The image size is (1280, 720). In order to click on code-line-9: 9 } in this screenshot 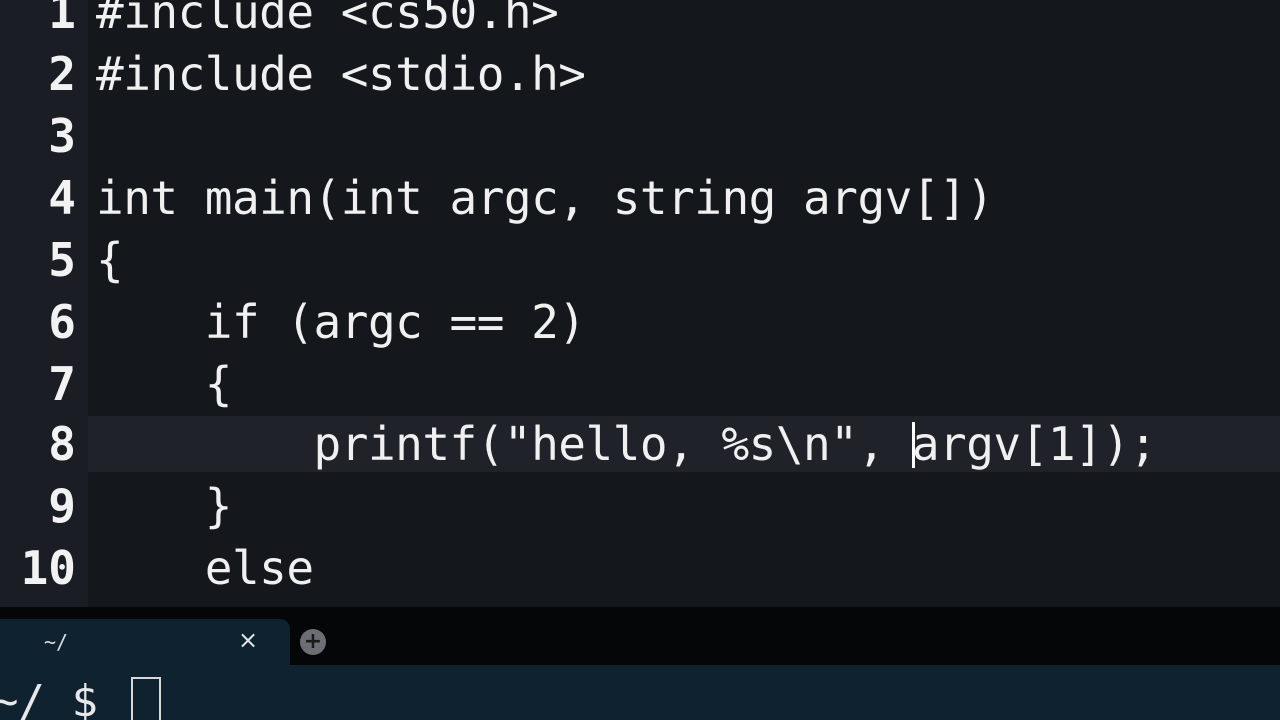, I will do `click(640, 509)`.